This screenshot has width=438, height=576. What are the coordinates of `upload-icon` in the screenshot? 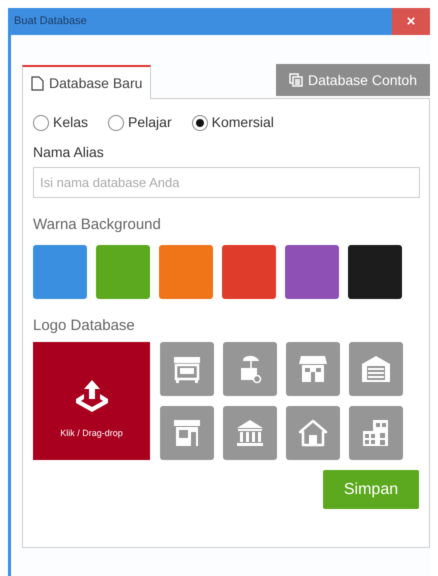 It's located at (91, 395).